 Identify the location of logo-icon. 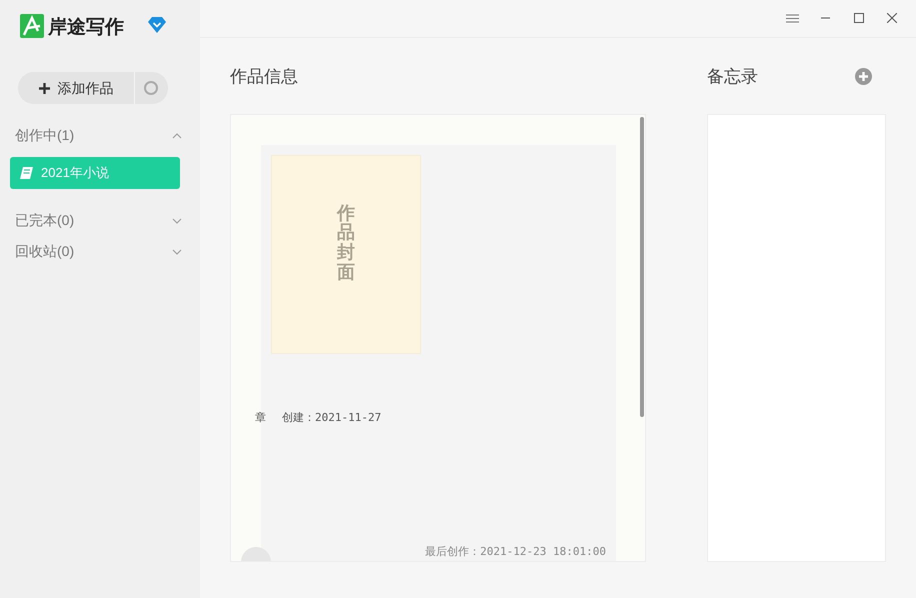
(32, 26).